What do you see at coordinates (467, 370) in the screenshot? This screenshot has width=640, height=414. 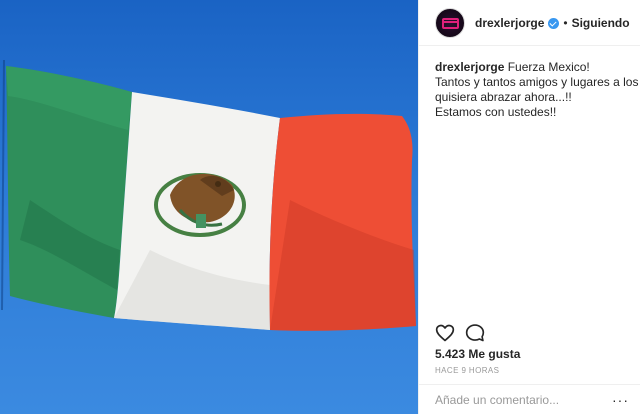 I see `post-timestamp: HACE 9 HORAS` at bounding box center [467, 370].